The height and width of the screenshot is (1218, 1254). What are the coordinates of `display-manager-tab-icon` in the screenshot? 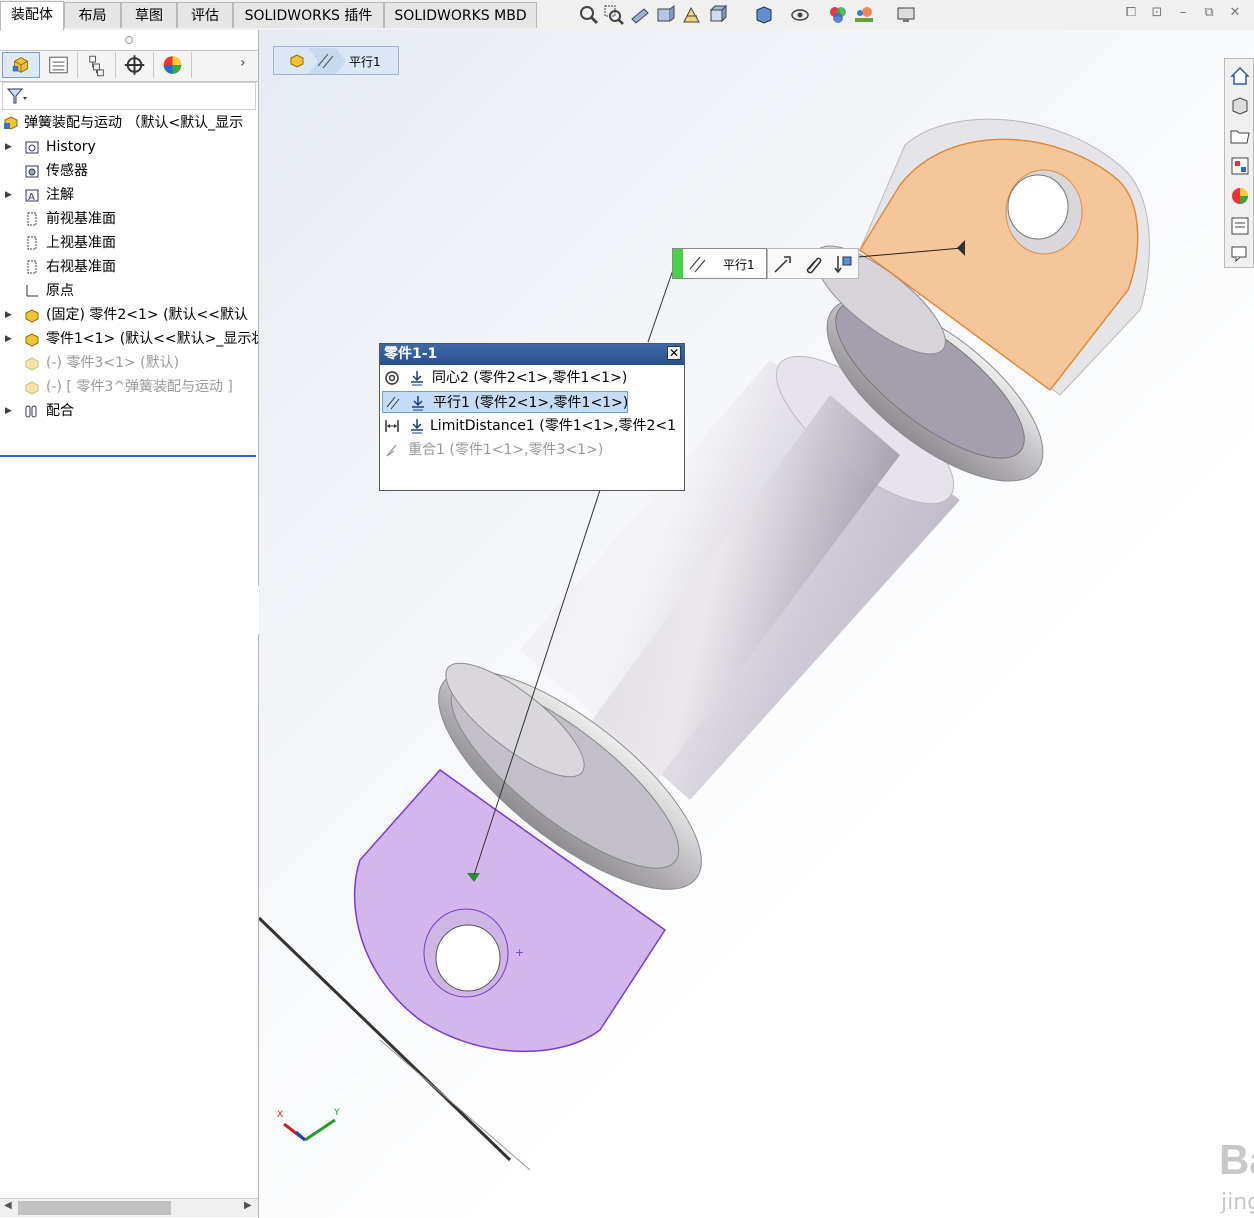 It's located at (173, 65).